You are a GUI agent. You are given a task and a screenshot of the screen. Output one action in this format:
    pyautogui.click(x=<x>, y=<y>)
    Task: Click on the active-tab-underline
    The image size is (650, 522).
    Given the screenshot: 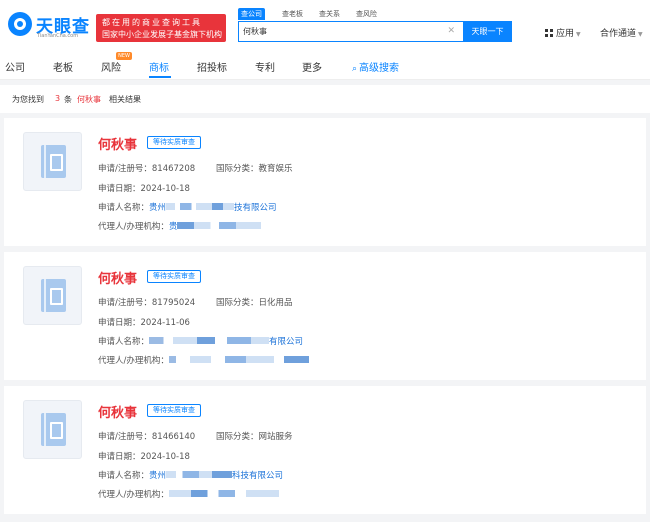 What is the action you would take?
    pyautogui.click(x=160, y=77)
    